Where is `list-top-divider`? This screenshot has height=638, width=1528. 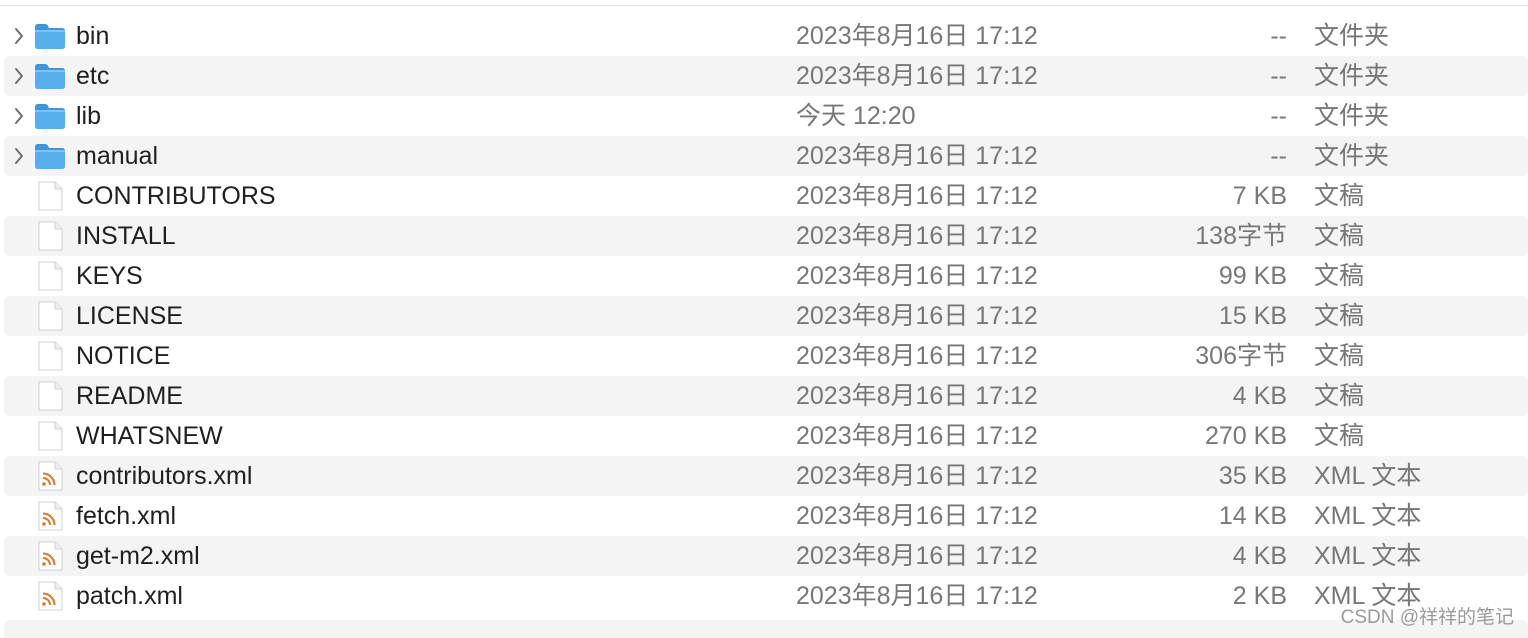 list-top-divider is located at coordinates (764, 5).